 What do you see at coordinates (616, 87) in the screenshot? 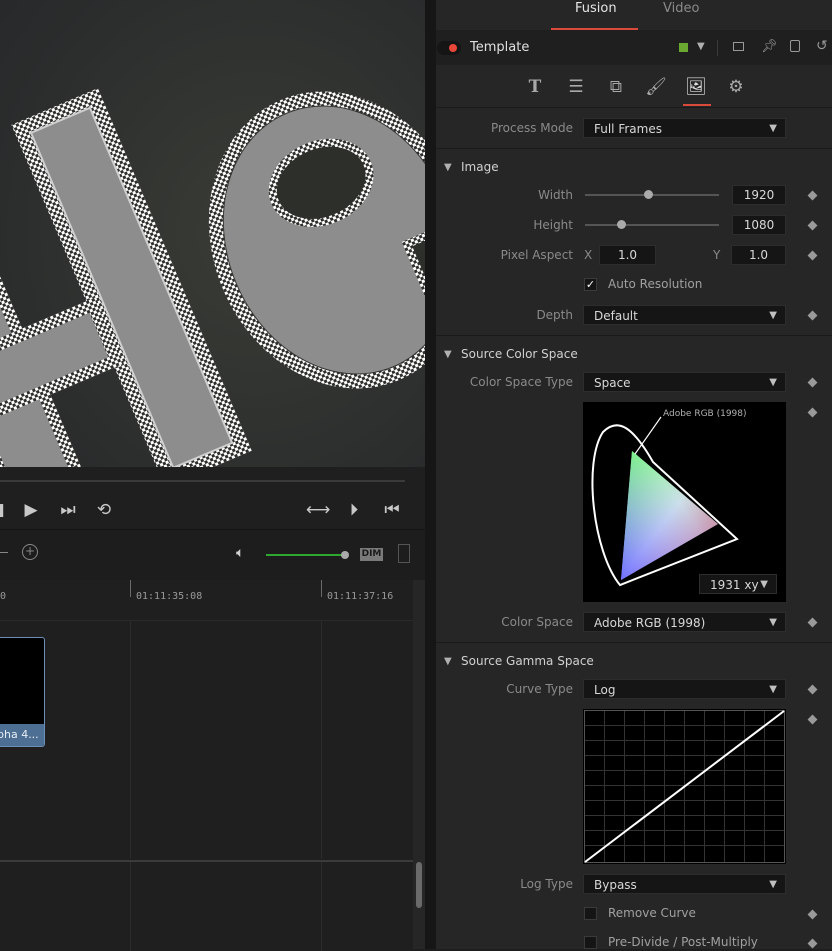
I see `transform-tool-icon: ⧉` at bounding box center [616, 87].